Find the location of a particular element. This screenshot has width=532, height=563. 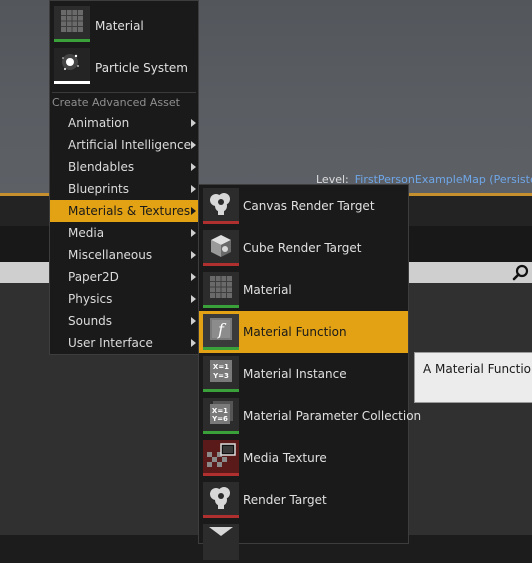

menu-category-animation: Animation is located at coordinates (124, 123).